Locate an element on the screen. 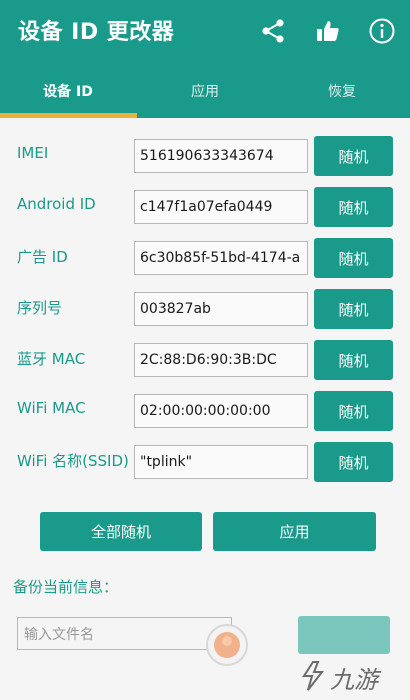  serial-field: 003827ab is located at coordinates (221, 309).